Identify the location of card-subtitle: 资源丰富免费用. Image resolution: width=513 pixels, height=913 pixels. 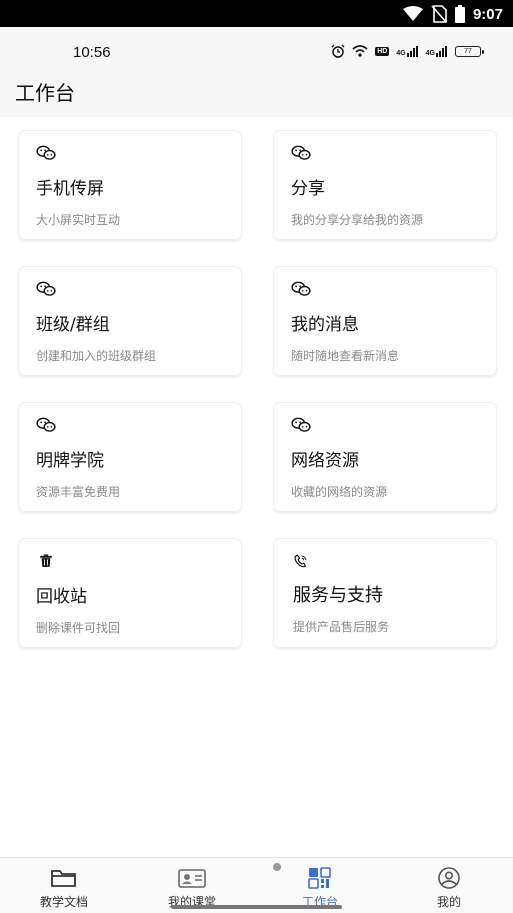
(78, 492).